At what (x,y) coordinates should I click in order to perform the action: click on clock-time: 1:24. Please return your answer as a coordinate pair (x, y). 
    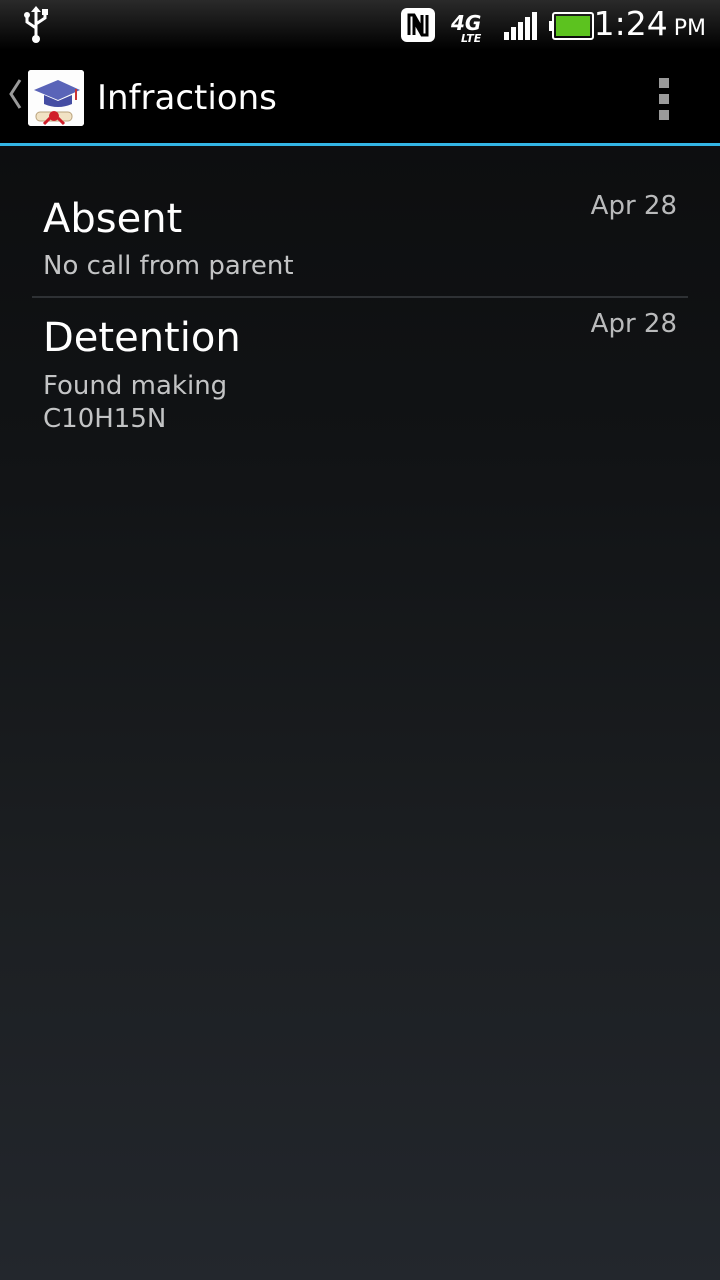
    Looking at the image, I should click on (630, 23).